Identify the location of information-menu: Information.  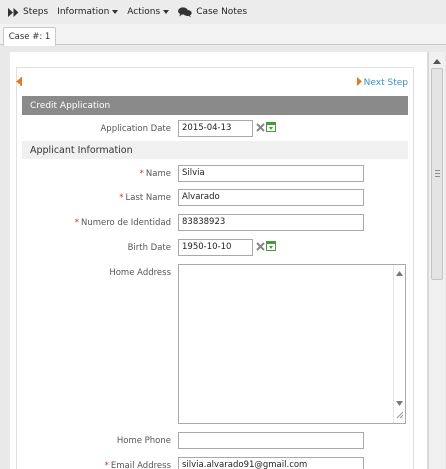
(88, 12).